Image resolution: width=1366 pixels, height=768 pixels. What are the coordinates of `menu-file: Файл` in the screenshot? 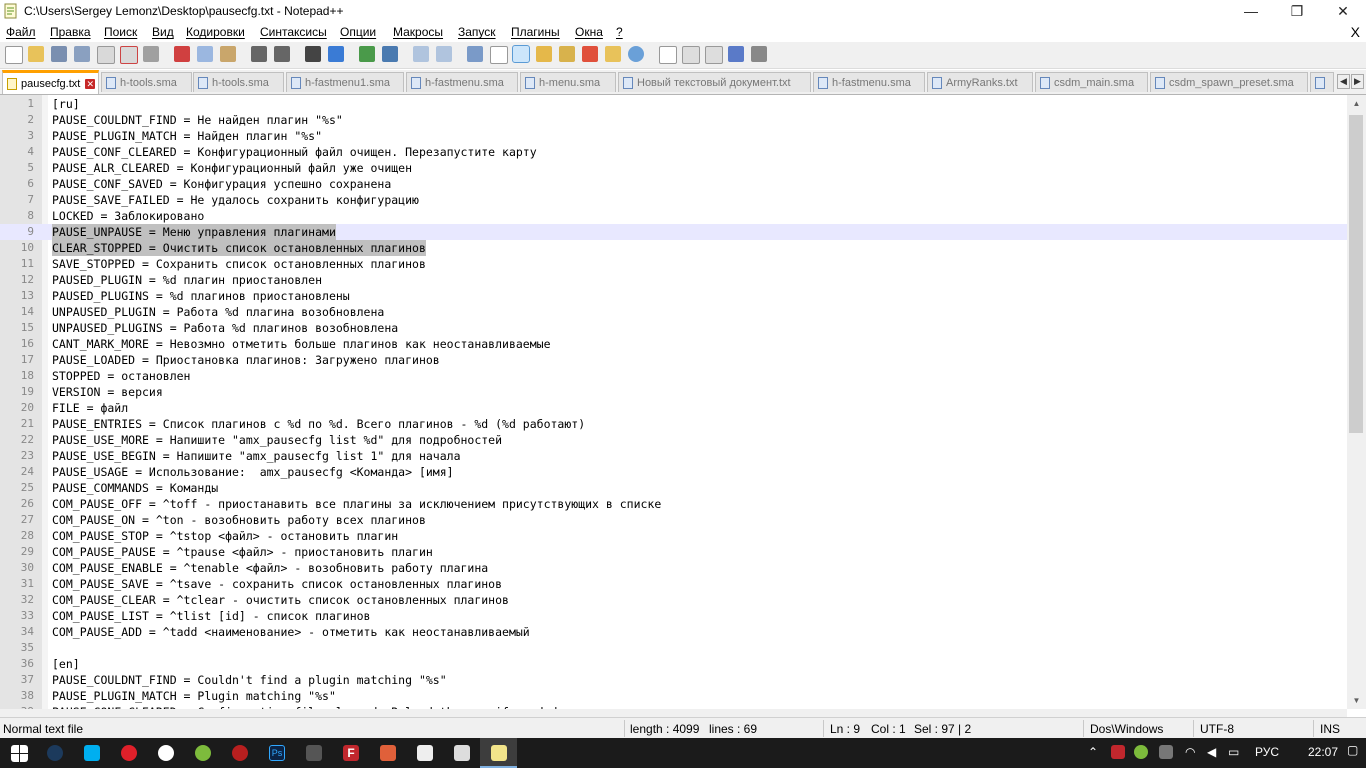 It's located at (21, 32).